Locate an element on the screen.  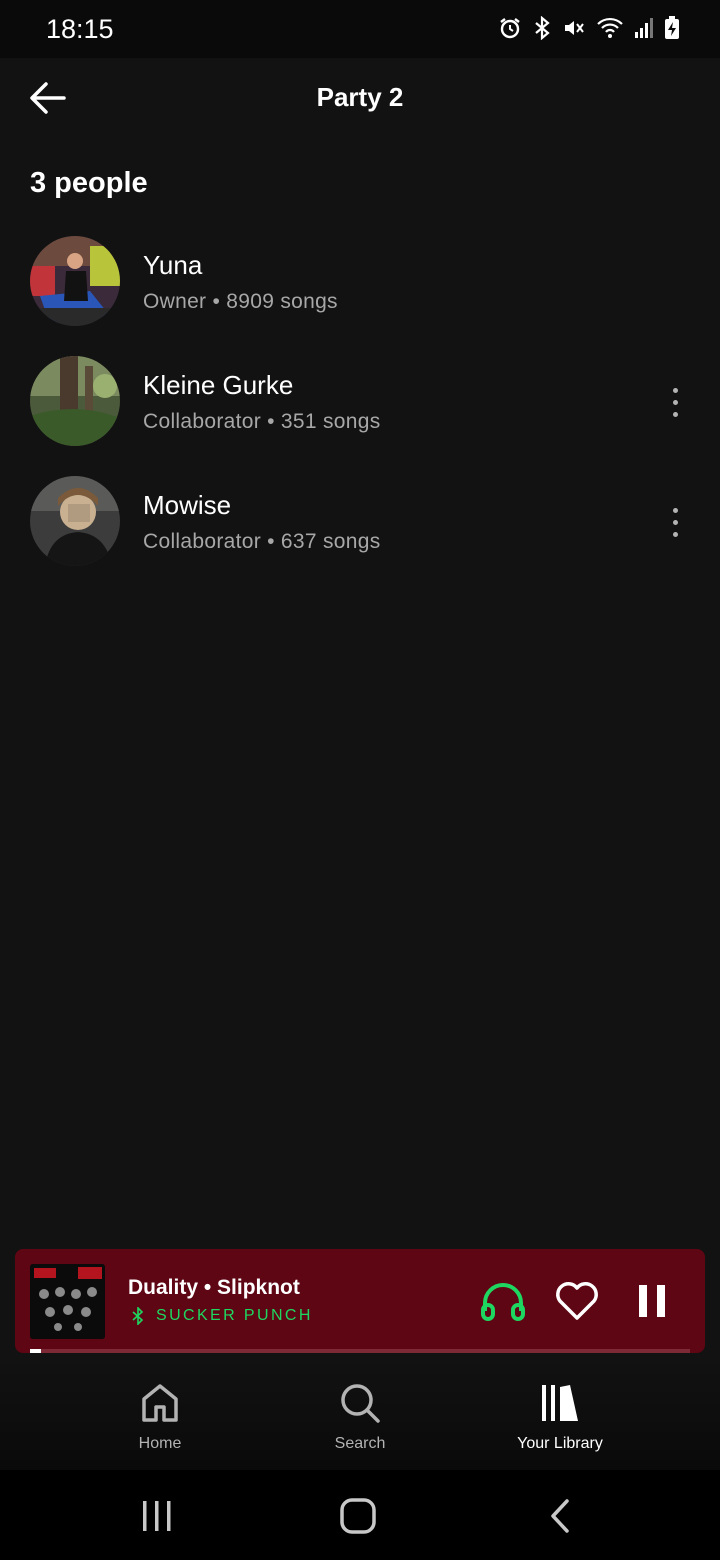
page-title: Party 2 is located at coordinates (360, 97).